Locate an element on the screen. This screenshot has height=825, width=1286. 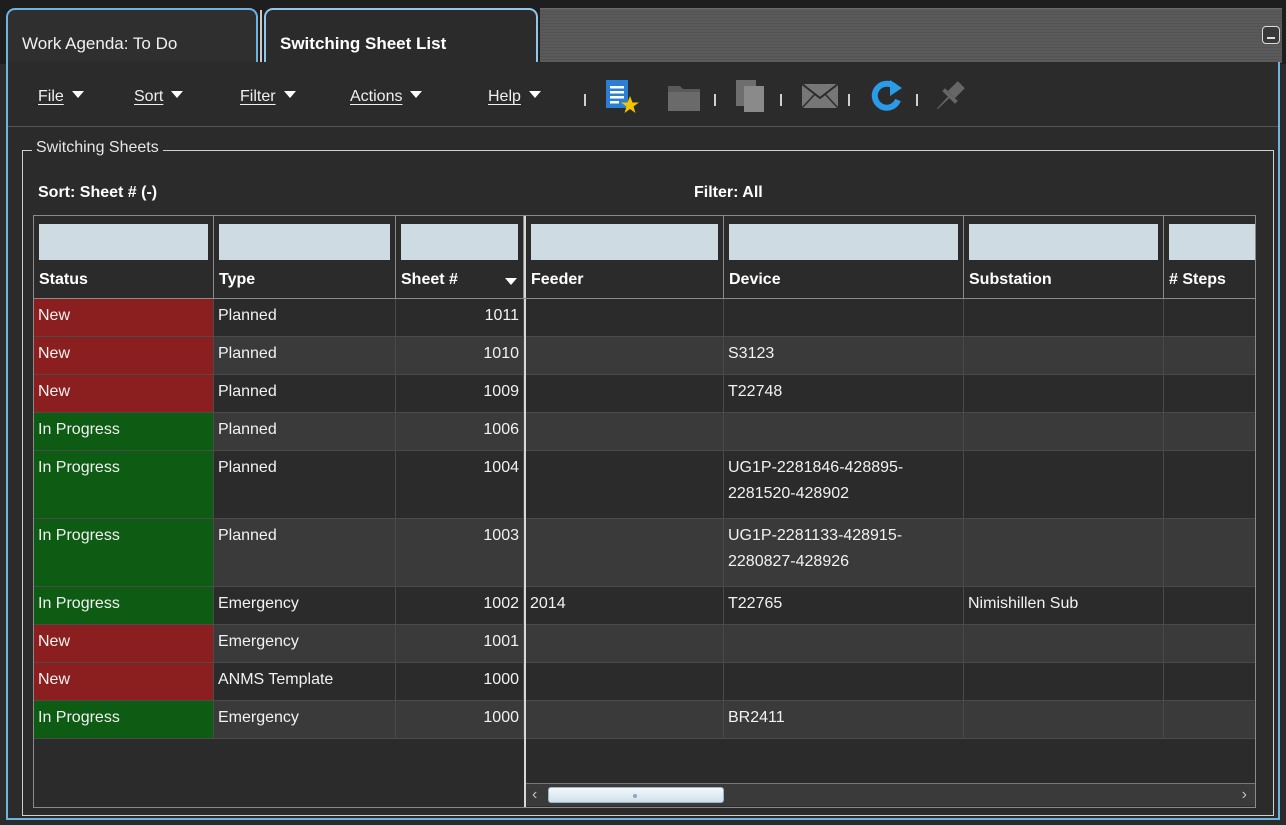
menu-label: Help is located at coordinates (504, 96).